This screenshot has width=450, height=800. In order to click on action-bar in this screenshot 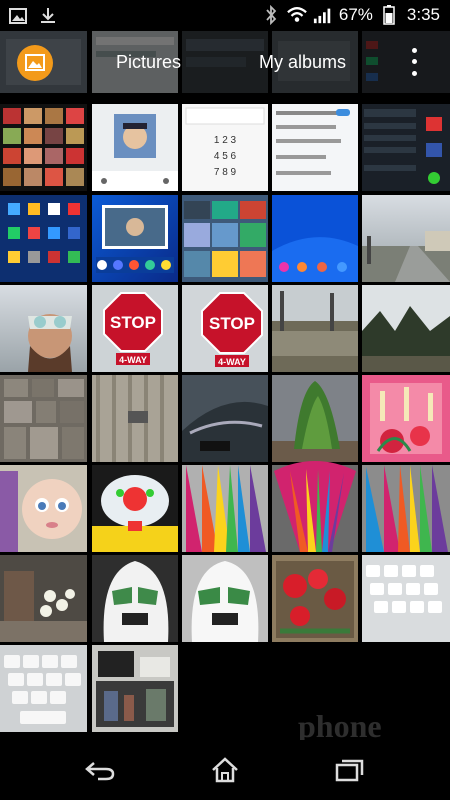, I will do `click(225, 62)`.